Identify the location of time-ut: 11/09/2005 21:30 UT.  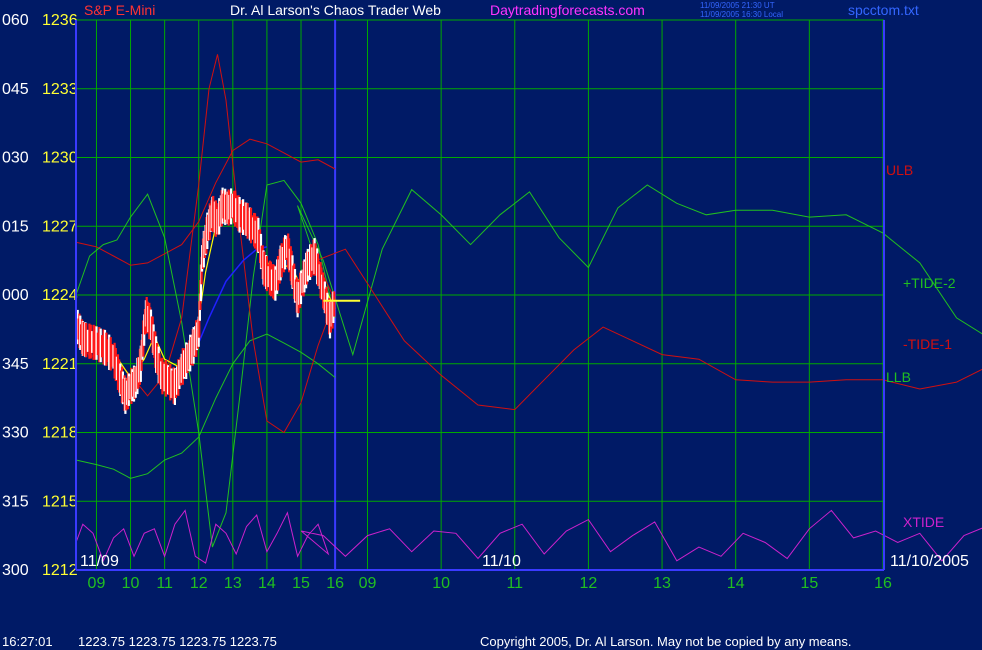
(737, 5).